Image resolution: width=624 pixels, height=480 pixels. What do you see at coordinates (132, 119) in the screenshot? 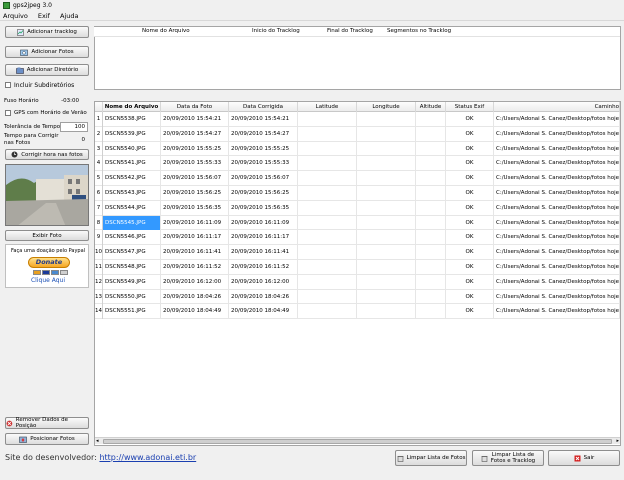
I see `cell-filename: DSCN5538.JPG` at bounding box center [132, 119].